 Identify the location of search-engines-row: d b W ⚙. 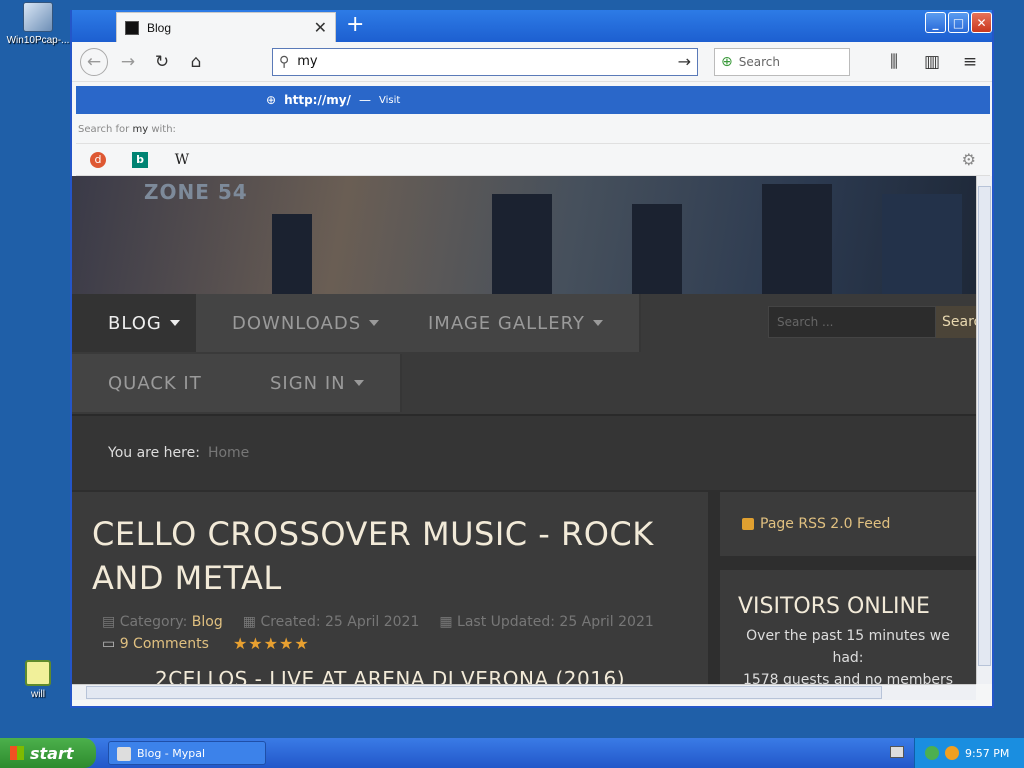
(533, 160).